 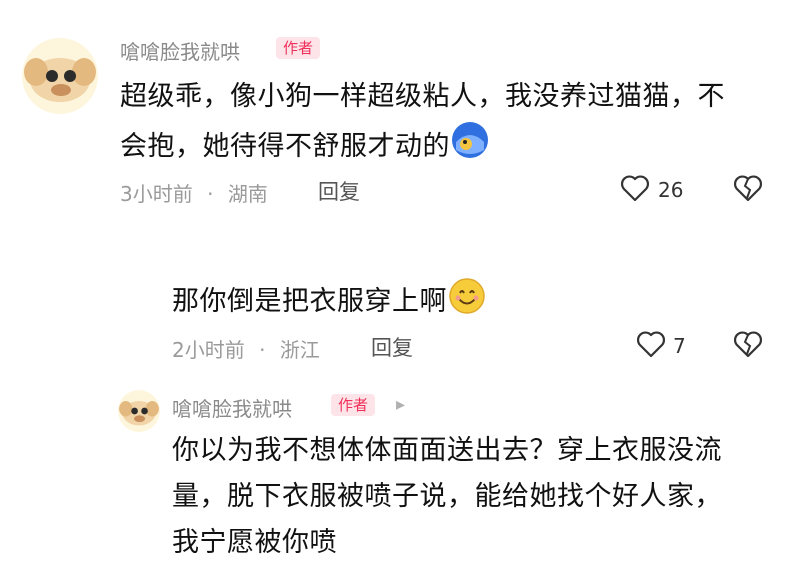 I want to click on comment-time: 3小时前, so click(x=156, y=194).